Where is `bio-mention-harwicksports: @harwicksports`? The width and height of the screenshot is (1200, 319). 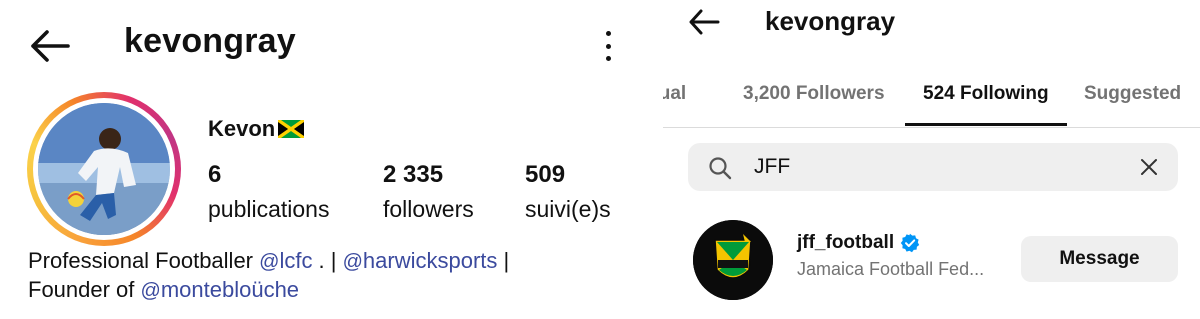
bio-mention-harwicksports: @harwicksports is located at coordinates (420, 260).